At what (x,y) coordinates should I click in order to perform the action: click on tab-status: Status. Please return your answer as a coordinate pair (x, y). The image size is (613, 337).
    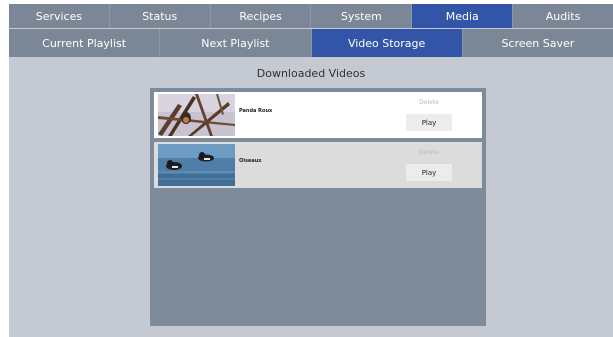
    Looking at the image, I should click on (160, 16).